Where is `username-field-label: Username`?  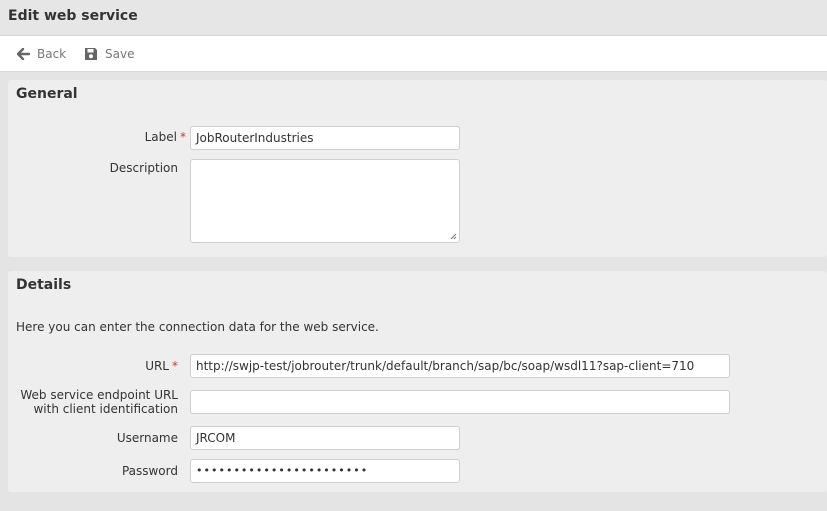
username-field-label: Username is located at coordinates (147, 438).